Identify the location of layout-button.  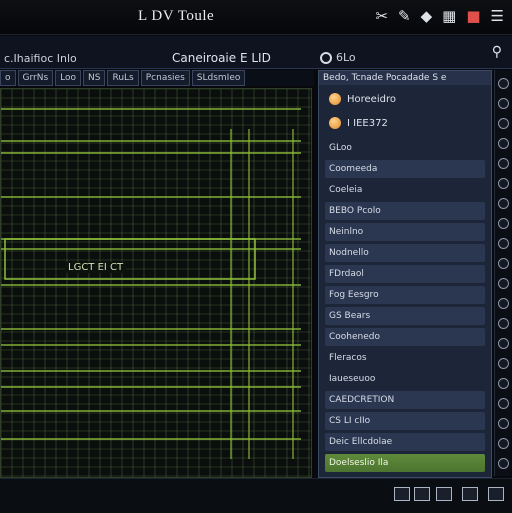
(422, 494).